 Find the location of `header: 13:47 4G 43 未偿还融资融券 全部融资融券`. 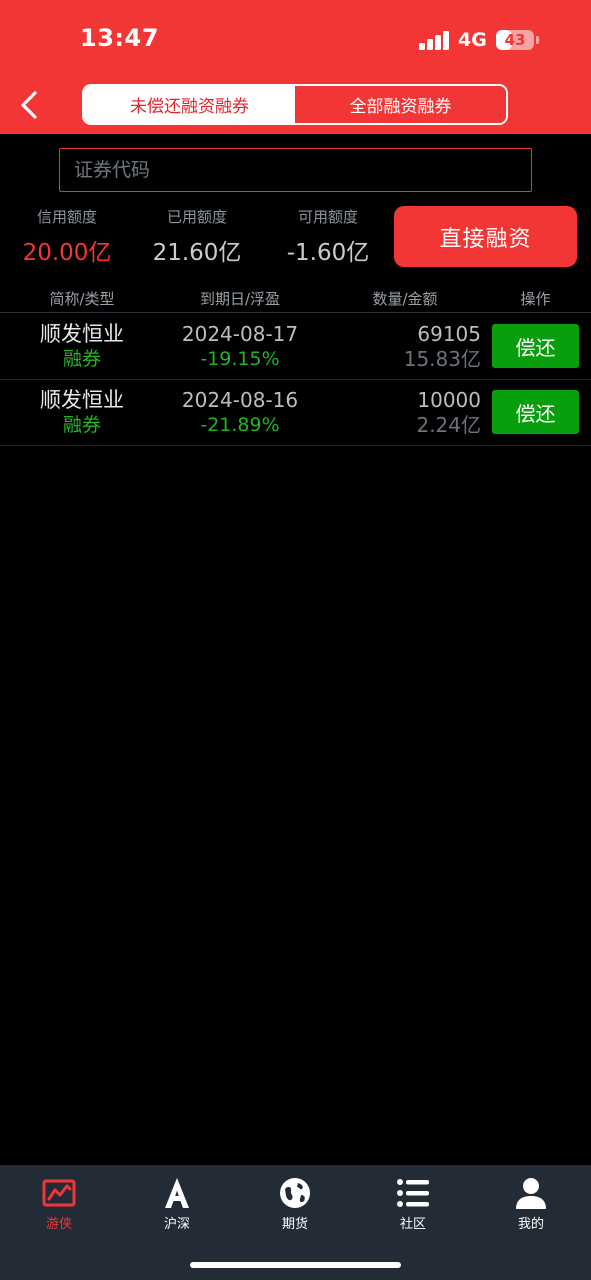

header: 13:47 4G 43 未偿还融资融券 全部融资融券 is located at coordinates (295, 67).